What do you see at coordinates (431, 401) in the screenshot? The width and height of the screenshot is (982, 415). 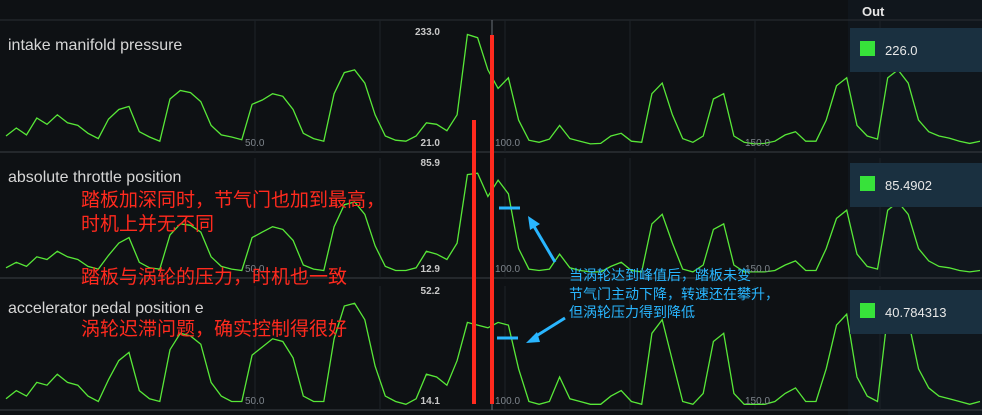 I see `y-min-label-3: 14.1` at bounding box center [431, 401].